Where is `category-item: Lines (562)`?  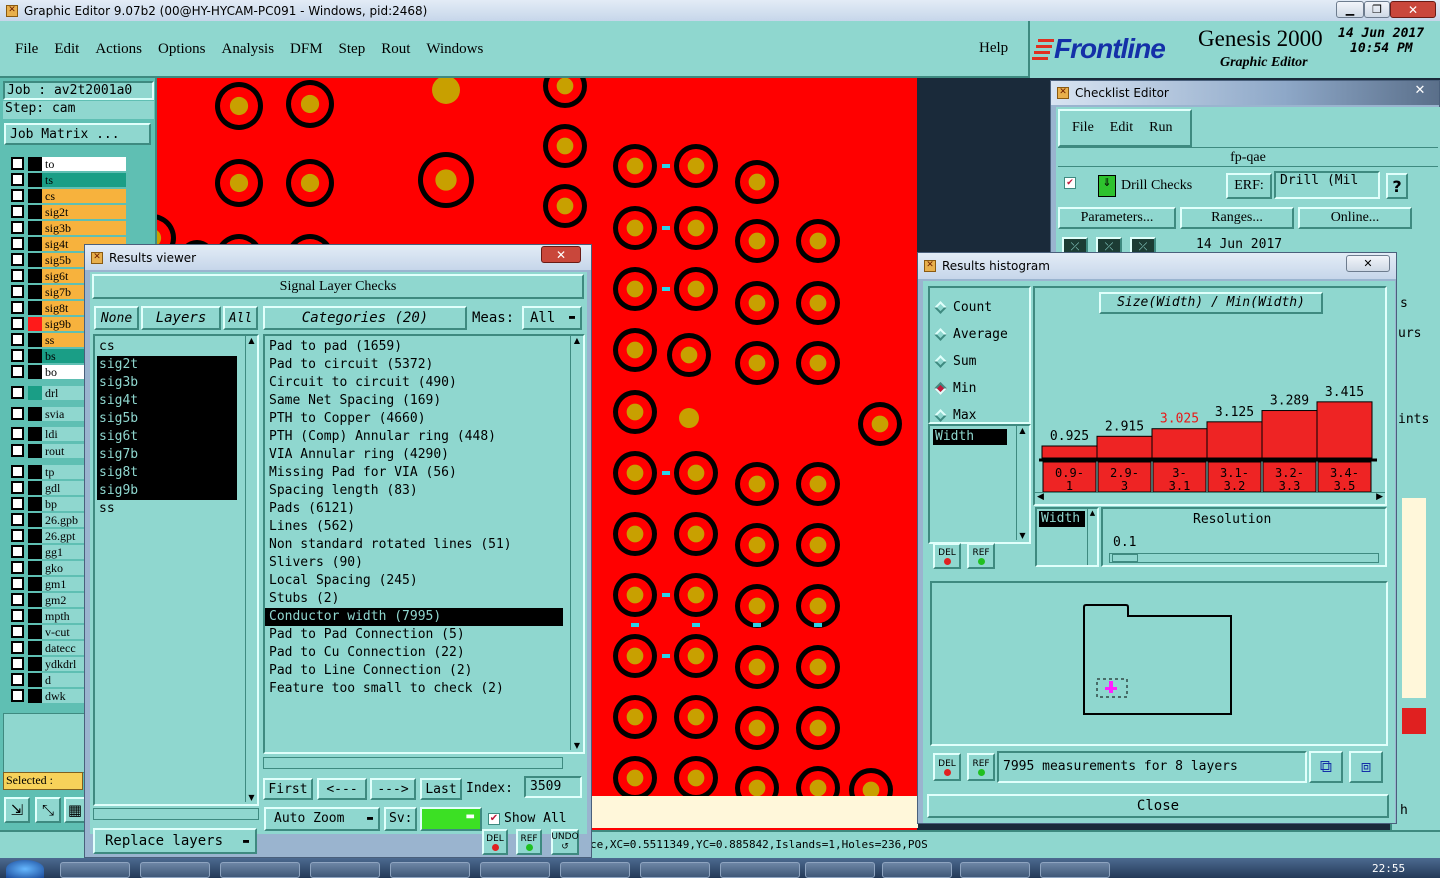
category-item: Lines (562) is located at coordinates (414, 527).